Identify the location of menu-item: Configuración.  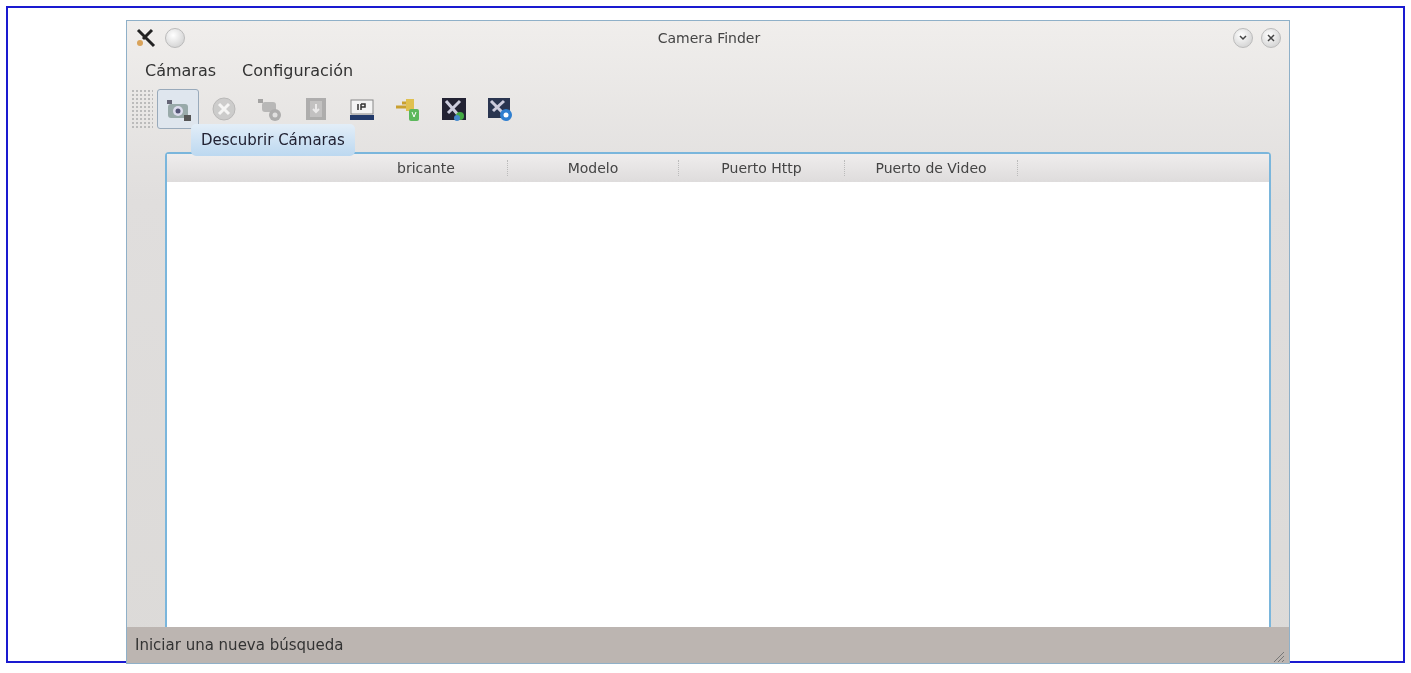
(298, 70).